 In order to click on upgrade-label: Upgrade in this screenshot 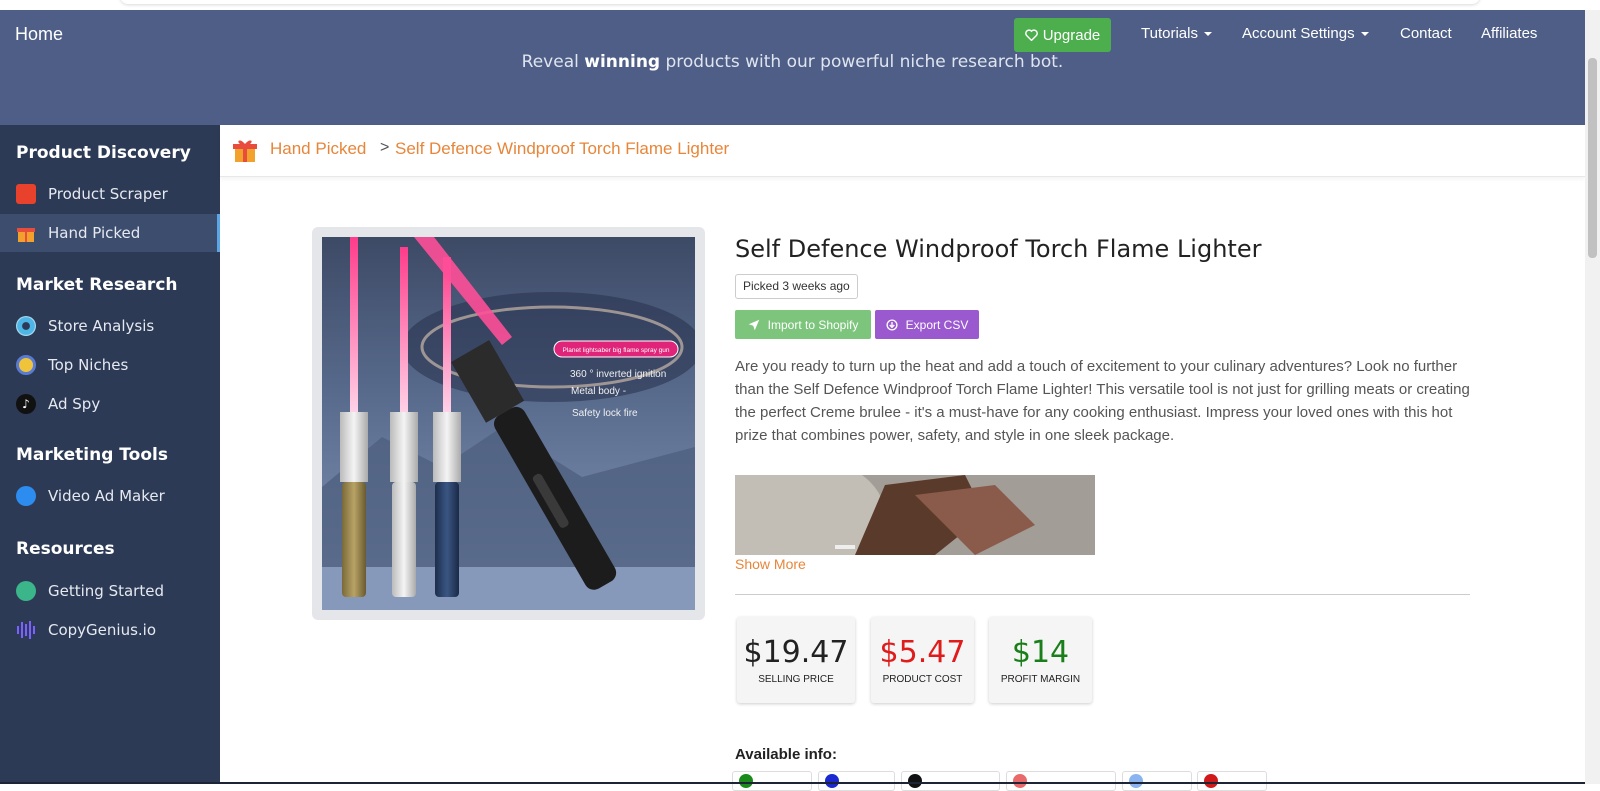, I will do `click(1071, 35)`.